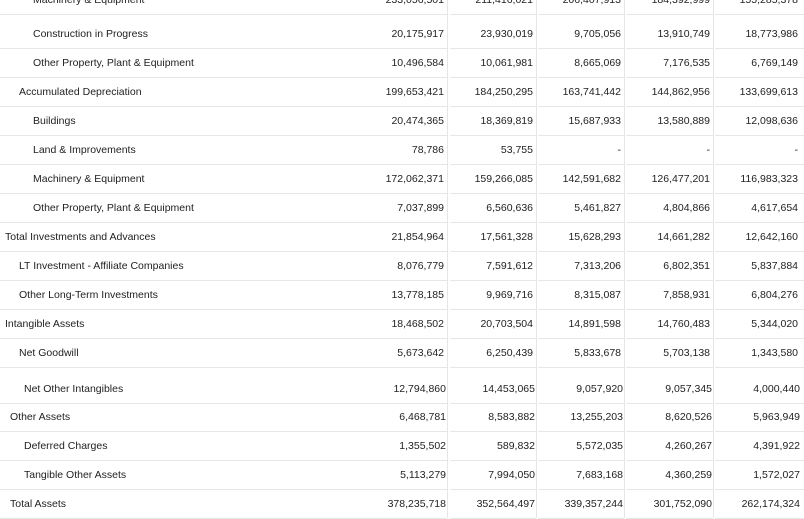 Image resolution: width=804 pixels, height=519 pixels. I want to click on value-cell: 12,098,636, so click(771, 121).